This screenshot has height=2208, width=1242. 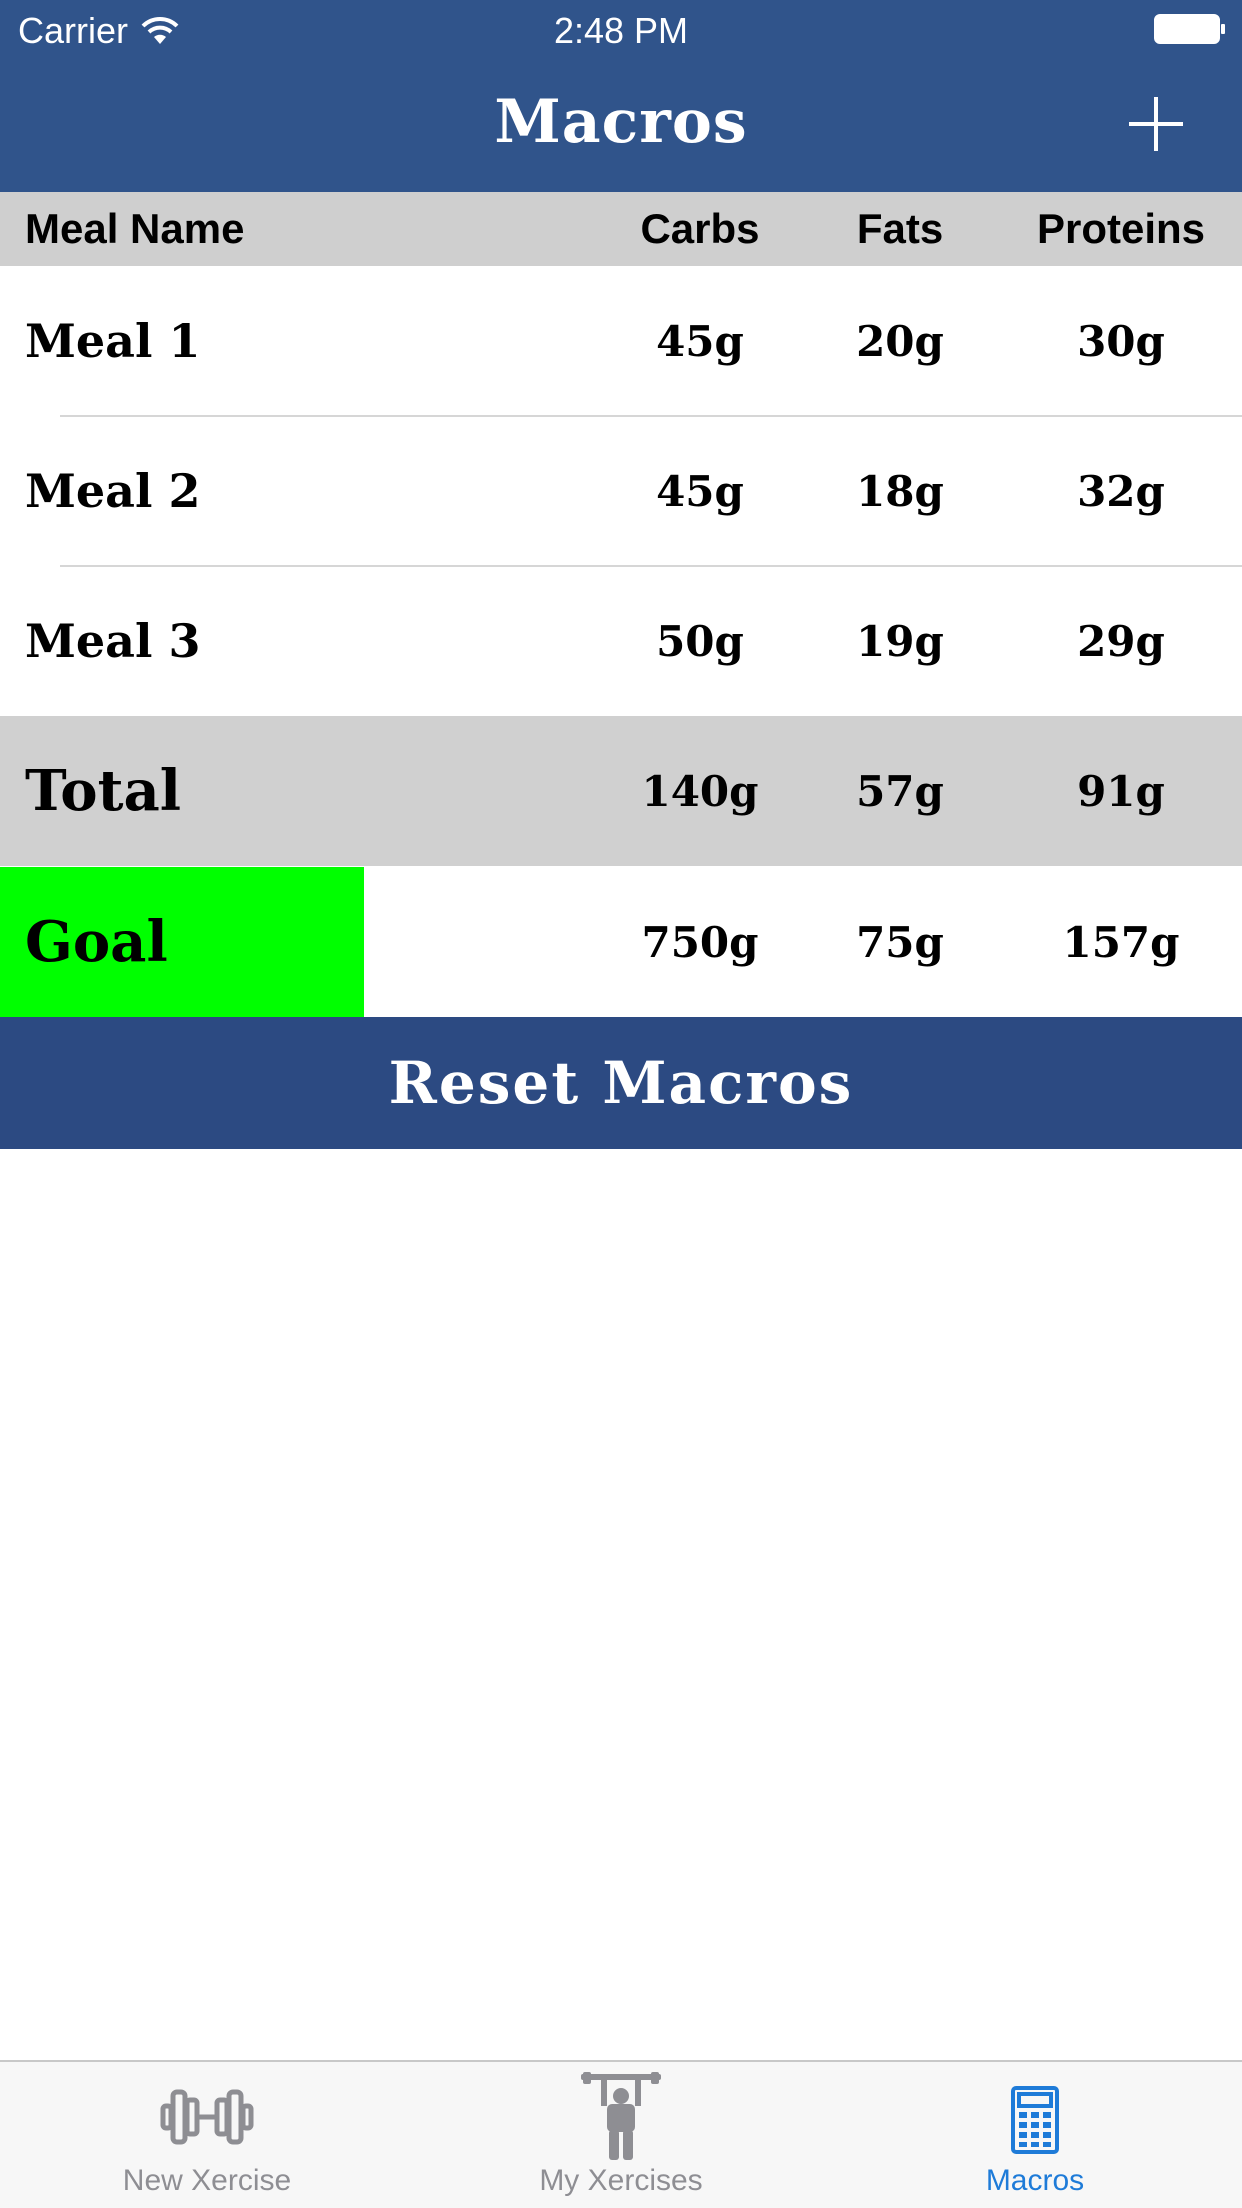 I want to click on meal-row: Meal 2 45g 18g 32g, so click(x=621, y=491).